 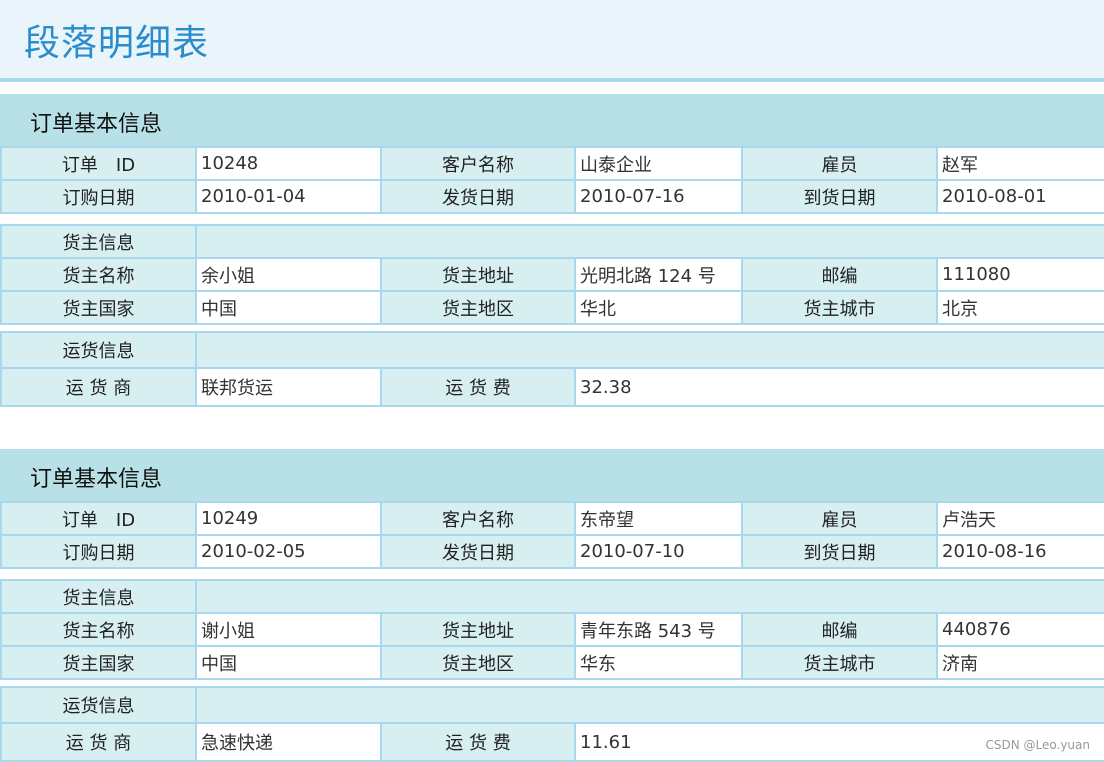 What do you see at coordinates (1020, 274) in the screenshot?
I see `zip-value: 111080` at bounding box center [1020, 274].